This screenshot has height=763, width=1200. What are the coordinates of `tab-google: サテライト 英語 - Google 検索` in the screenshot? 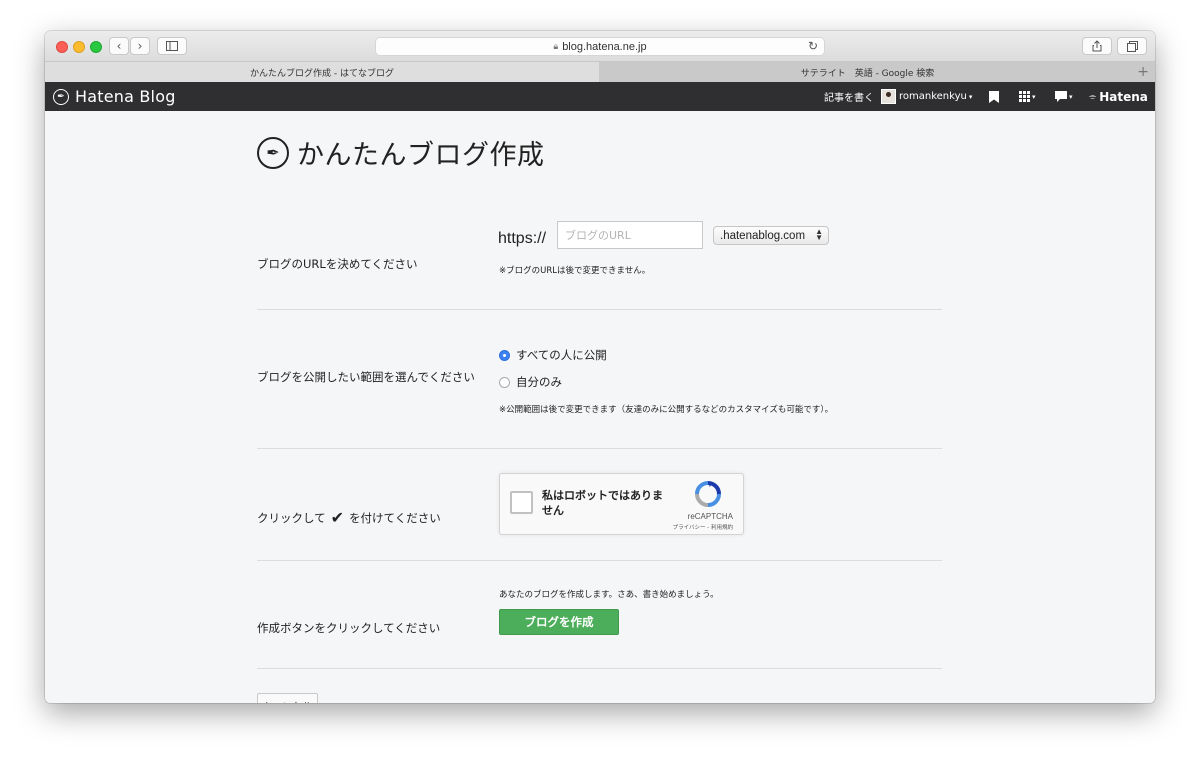 It's located at (867, 72).